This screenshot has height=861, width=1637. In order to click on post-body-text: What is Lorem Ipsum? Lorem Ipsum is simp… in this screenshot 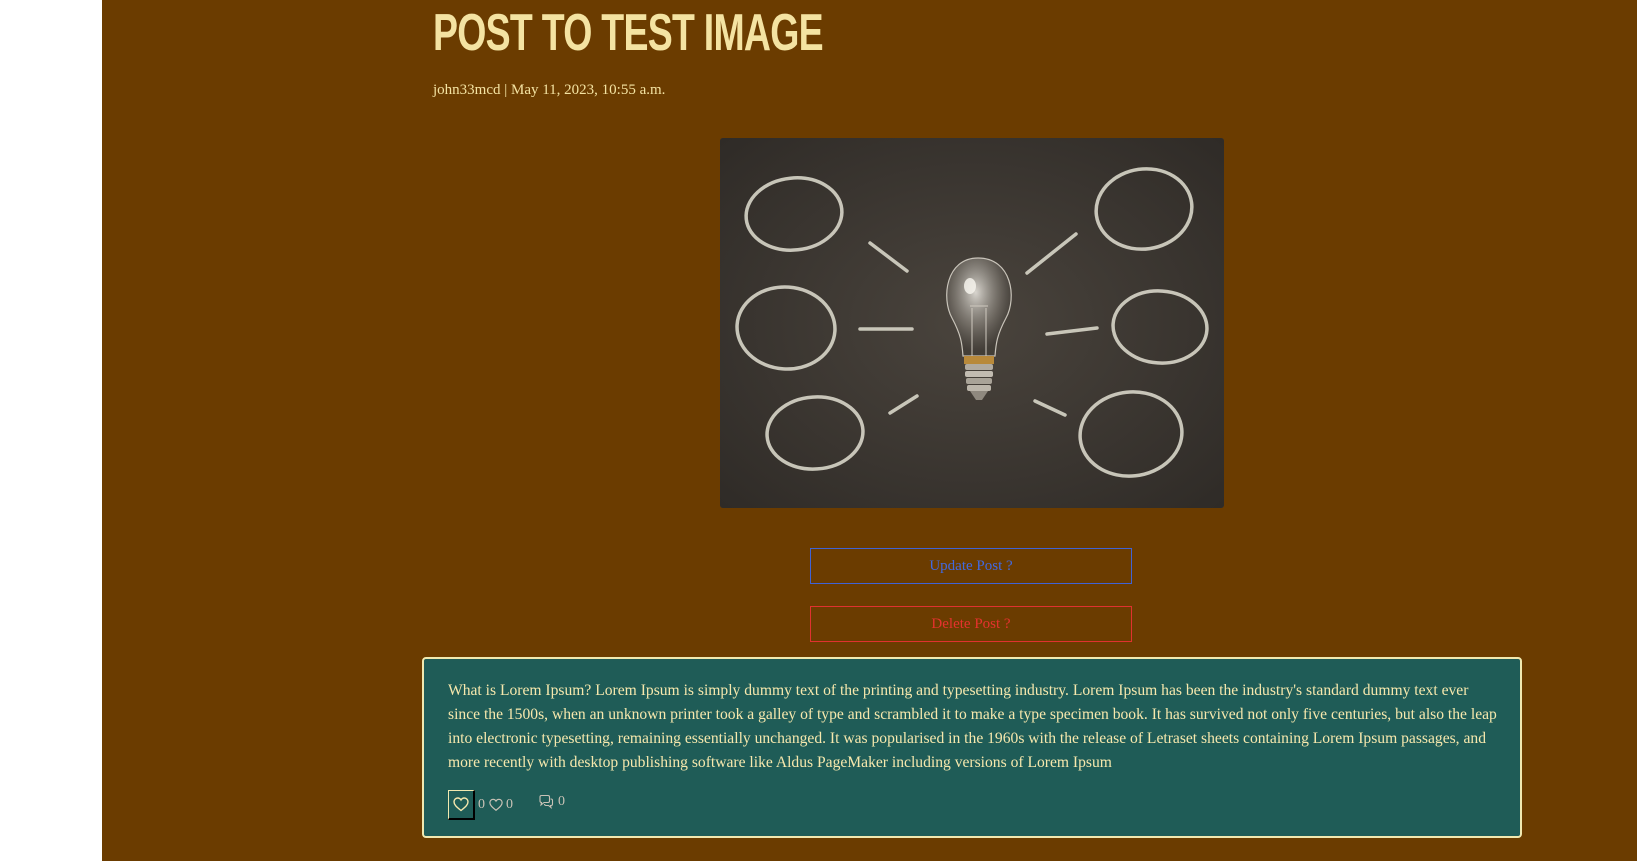, I will do `click(972, 726)`.